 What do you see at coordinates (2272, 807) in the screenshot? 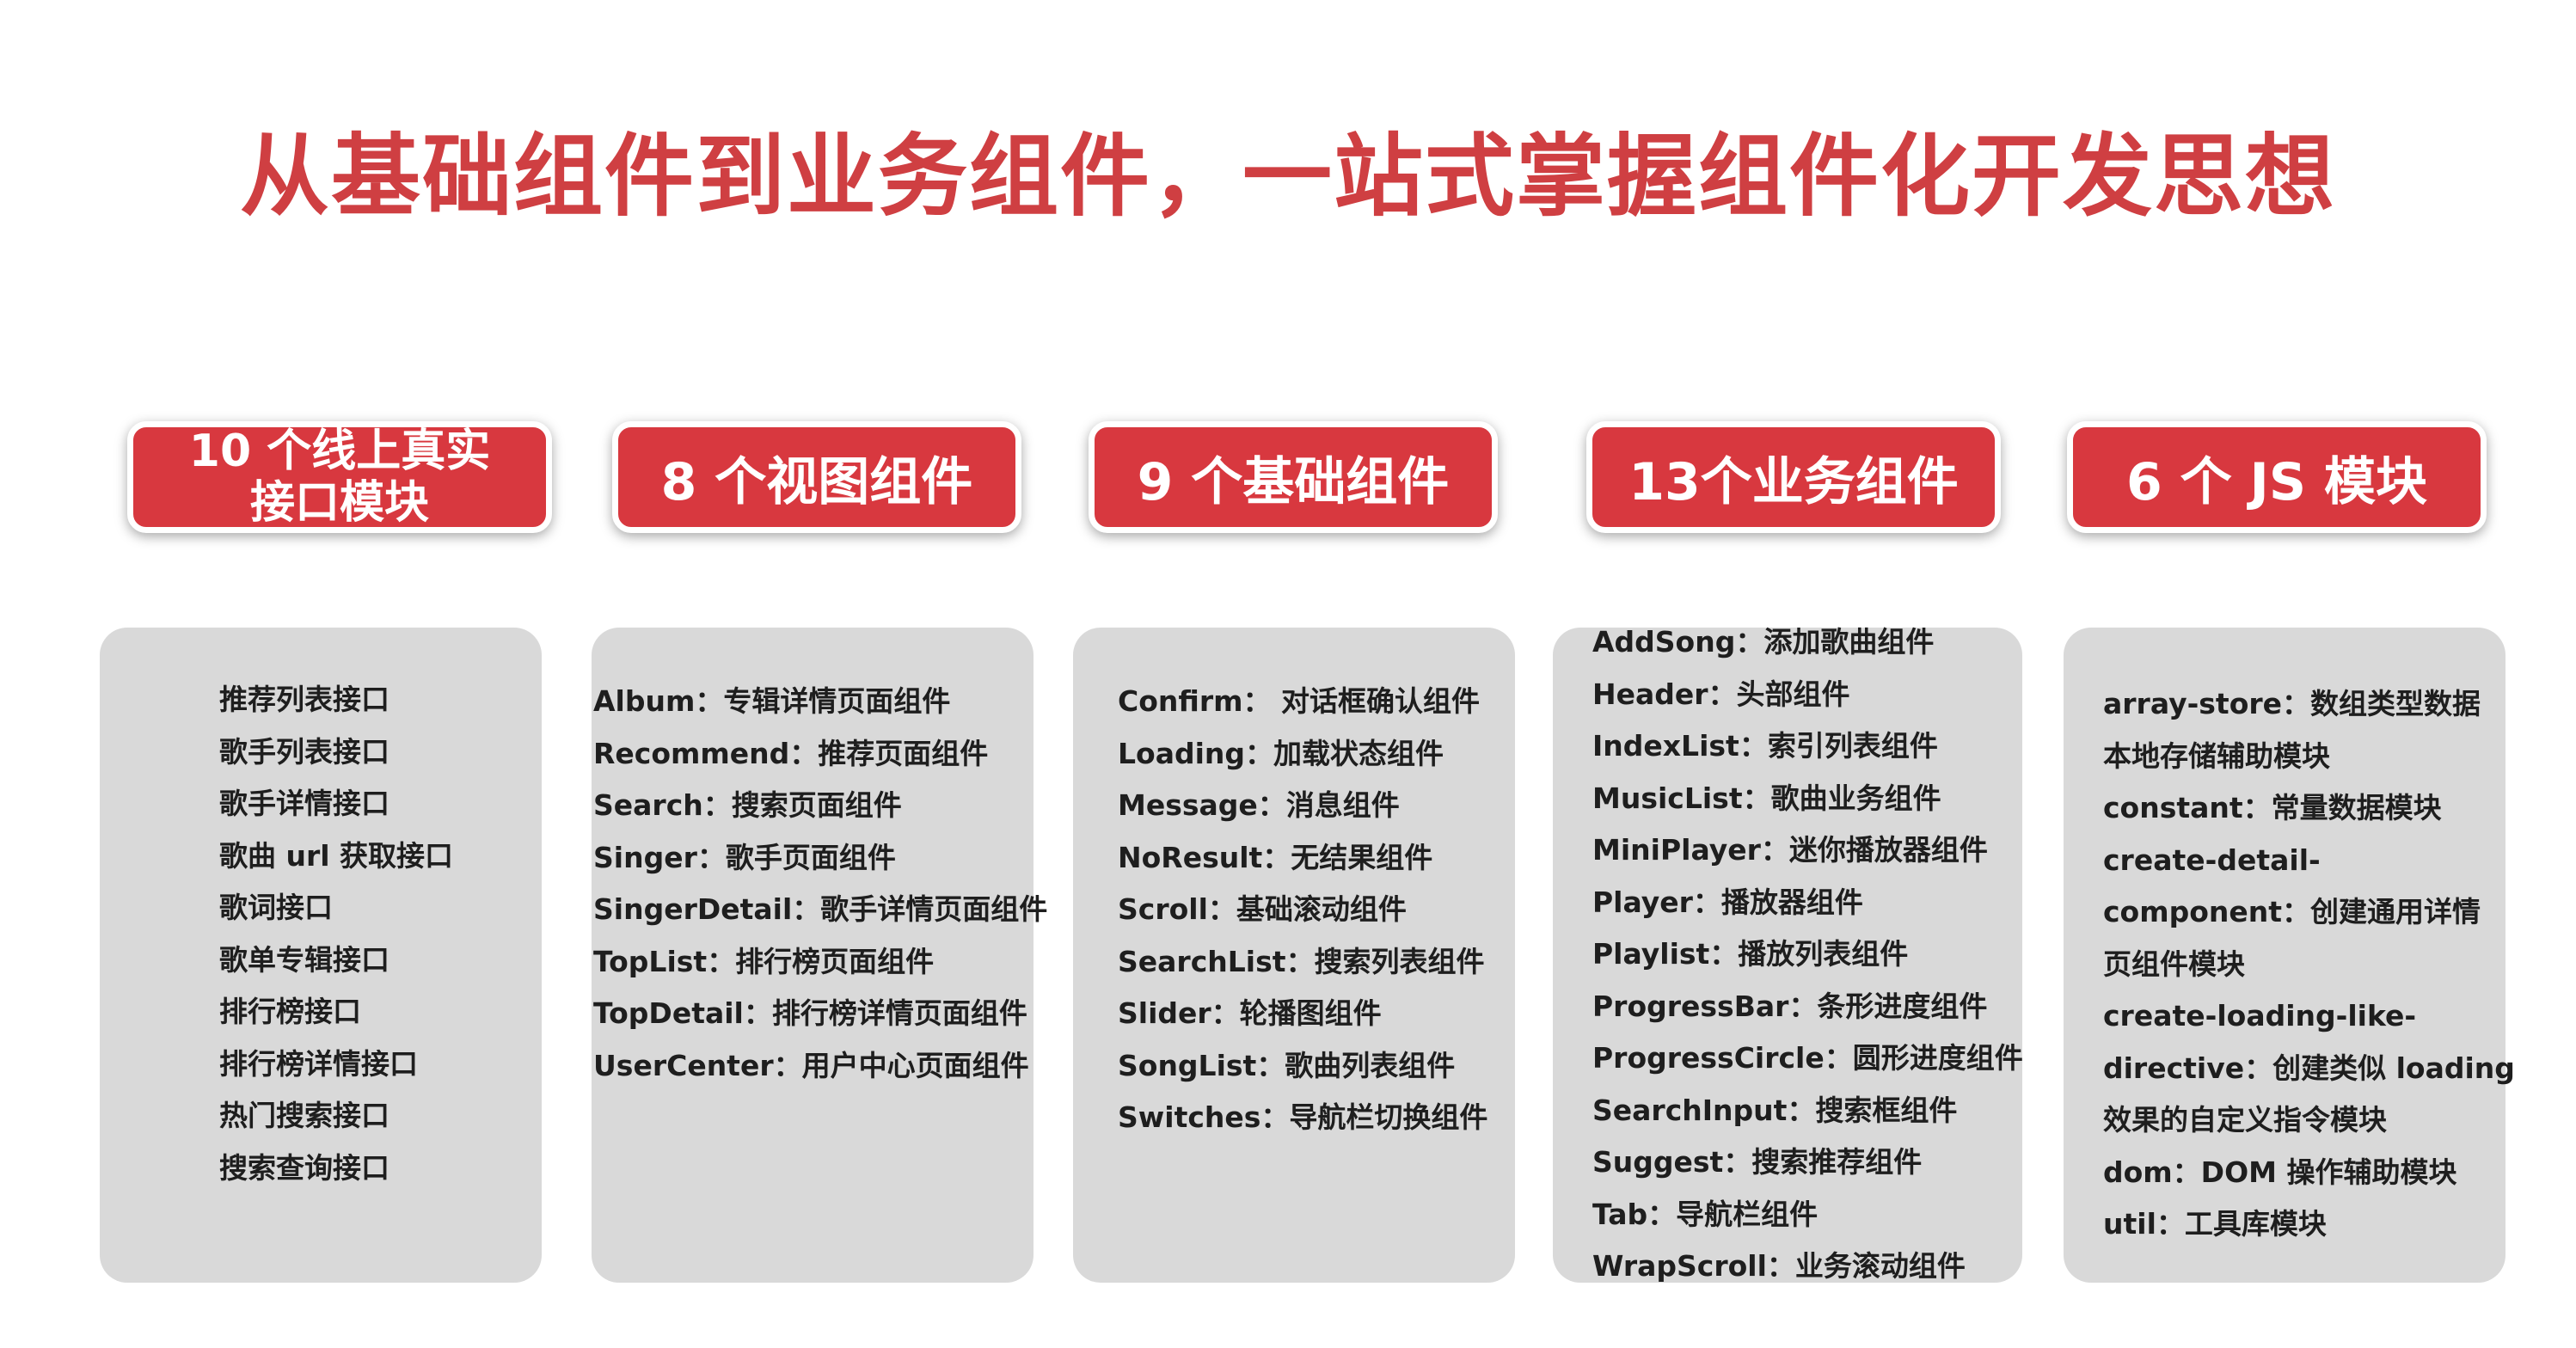
I see `list-item: constant：常量数据模块` at bounding box center [2272, 807].